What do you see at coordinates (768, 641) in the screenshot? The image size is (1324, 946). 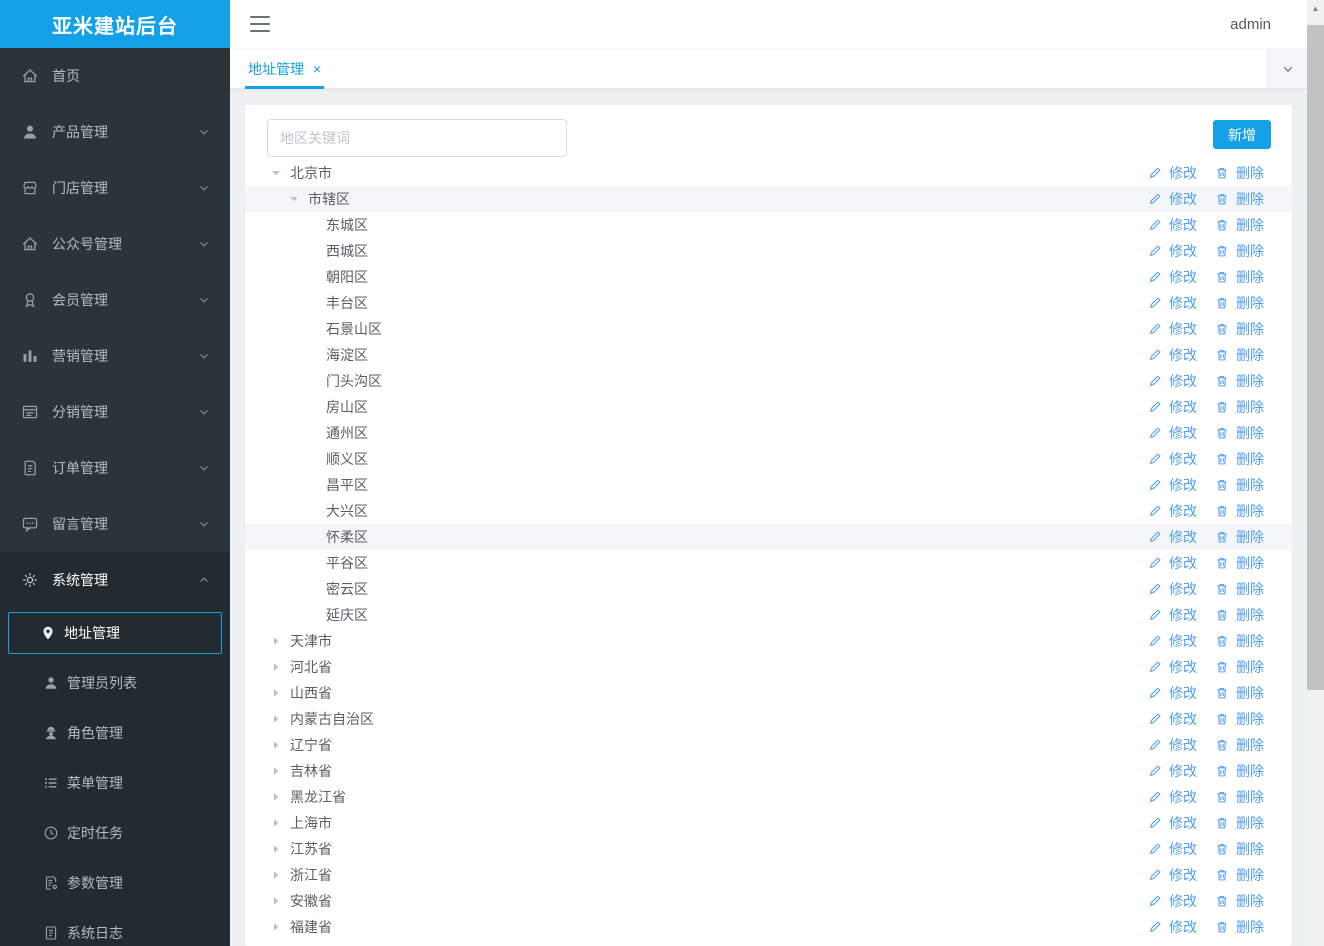 I see `tree-row: 天津市 修改 删除` at bounding box center [768, 641].